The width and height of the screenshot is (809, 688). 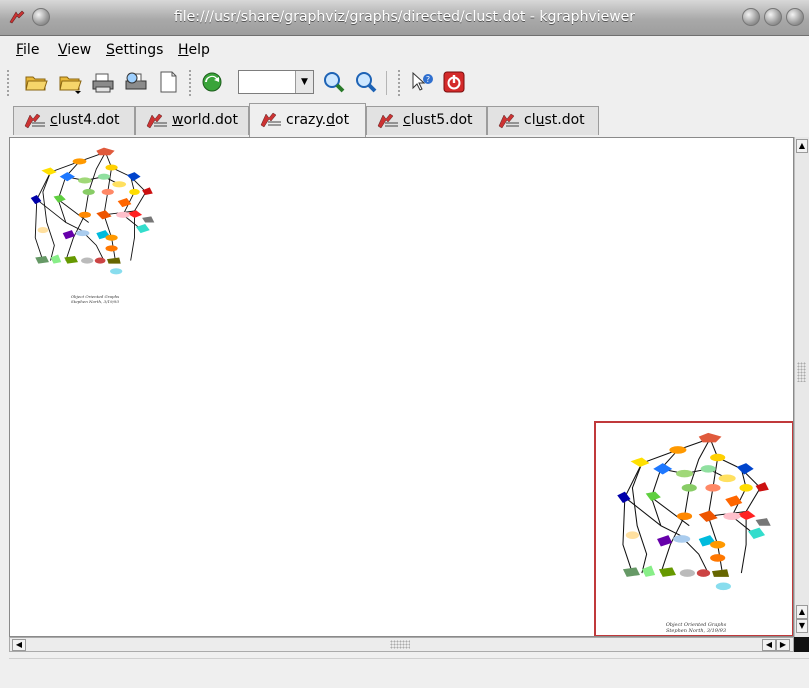 I want to click on menu-help: Help, so click(x=194, y=50).